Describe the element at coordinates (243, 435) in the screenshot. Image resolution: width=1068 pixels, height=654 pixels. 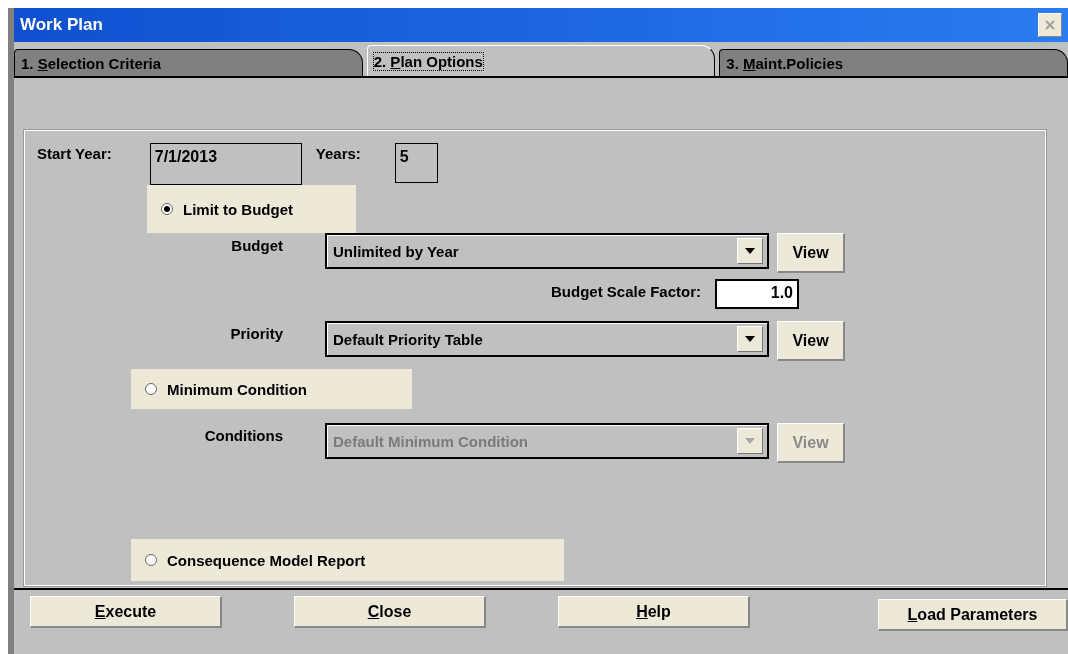
I see `conditions-label: Conditions` at that location.